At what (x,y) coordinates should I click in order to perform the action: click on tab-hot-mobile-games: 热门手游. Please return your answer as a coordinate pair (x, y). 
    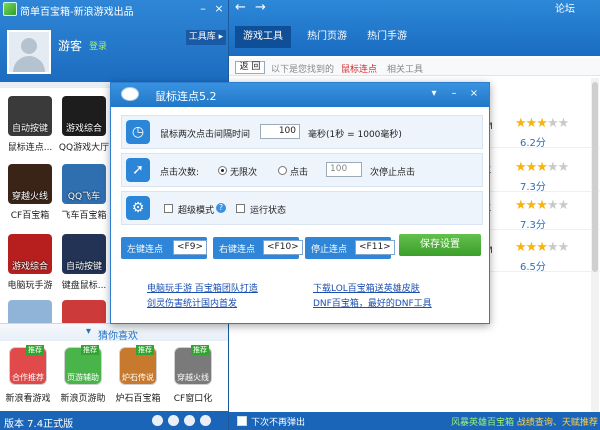
    Looking at the image, I should click on (387, 37).